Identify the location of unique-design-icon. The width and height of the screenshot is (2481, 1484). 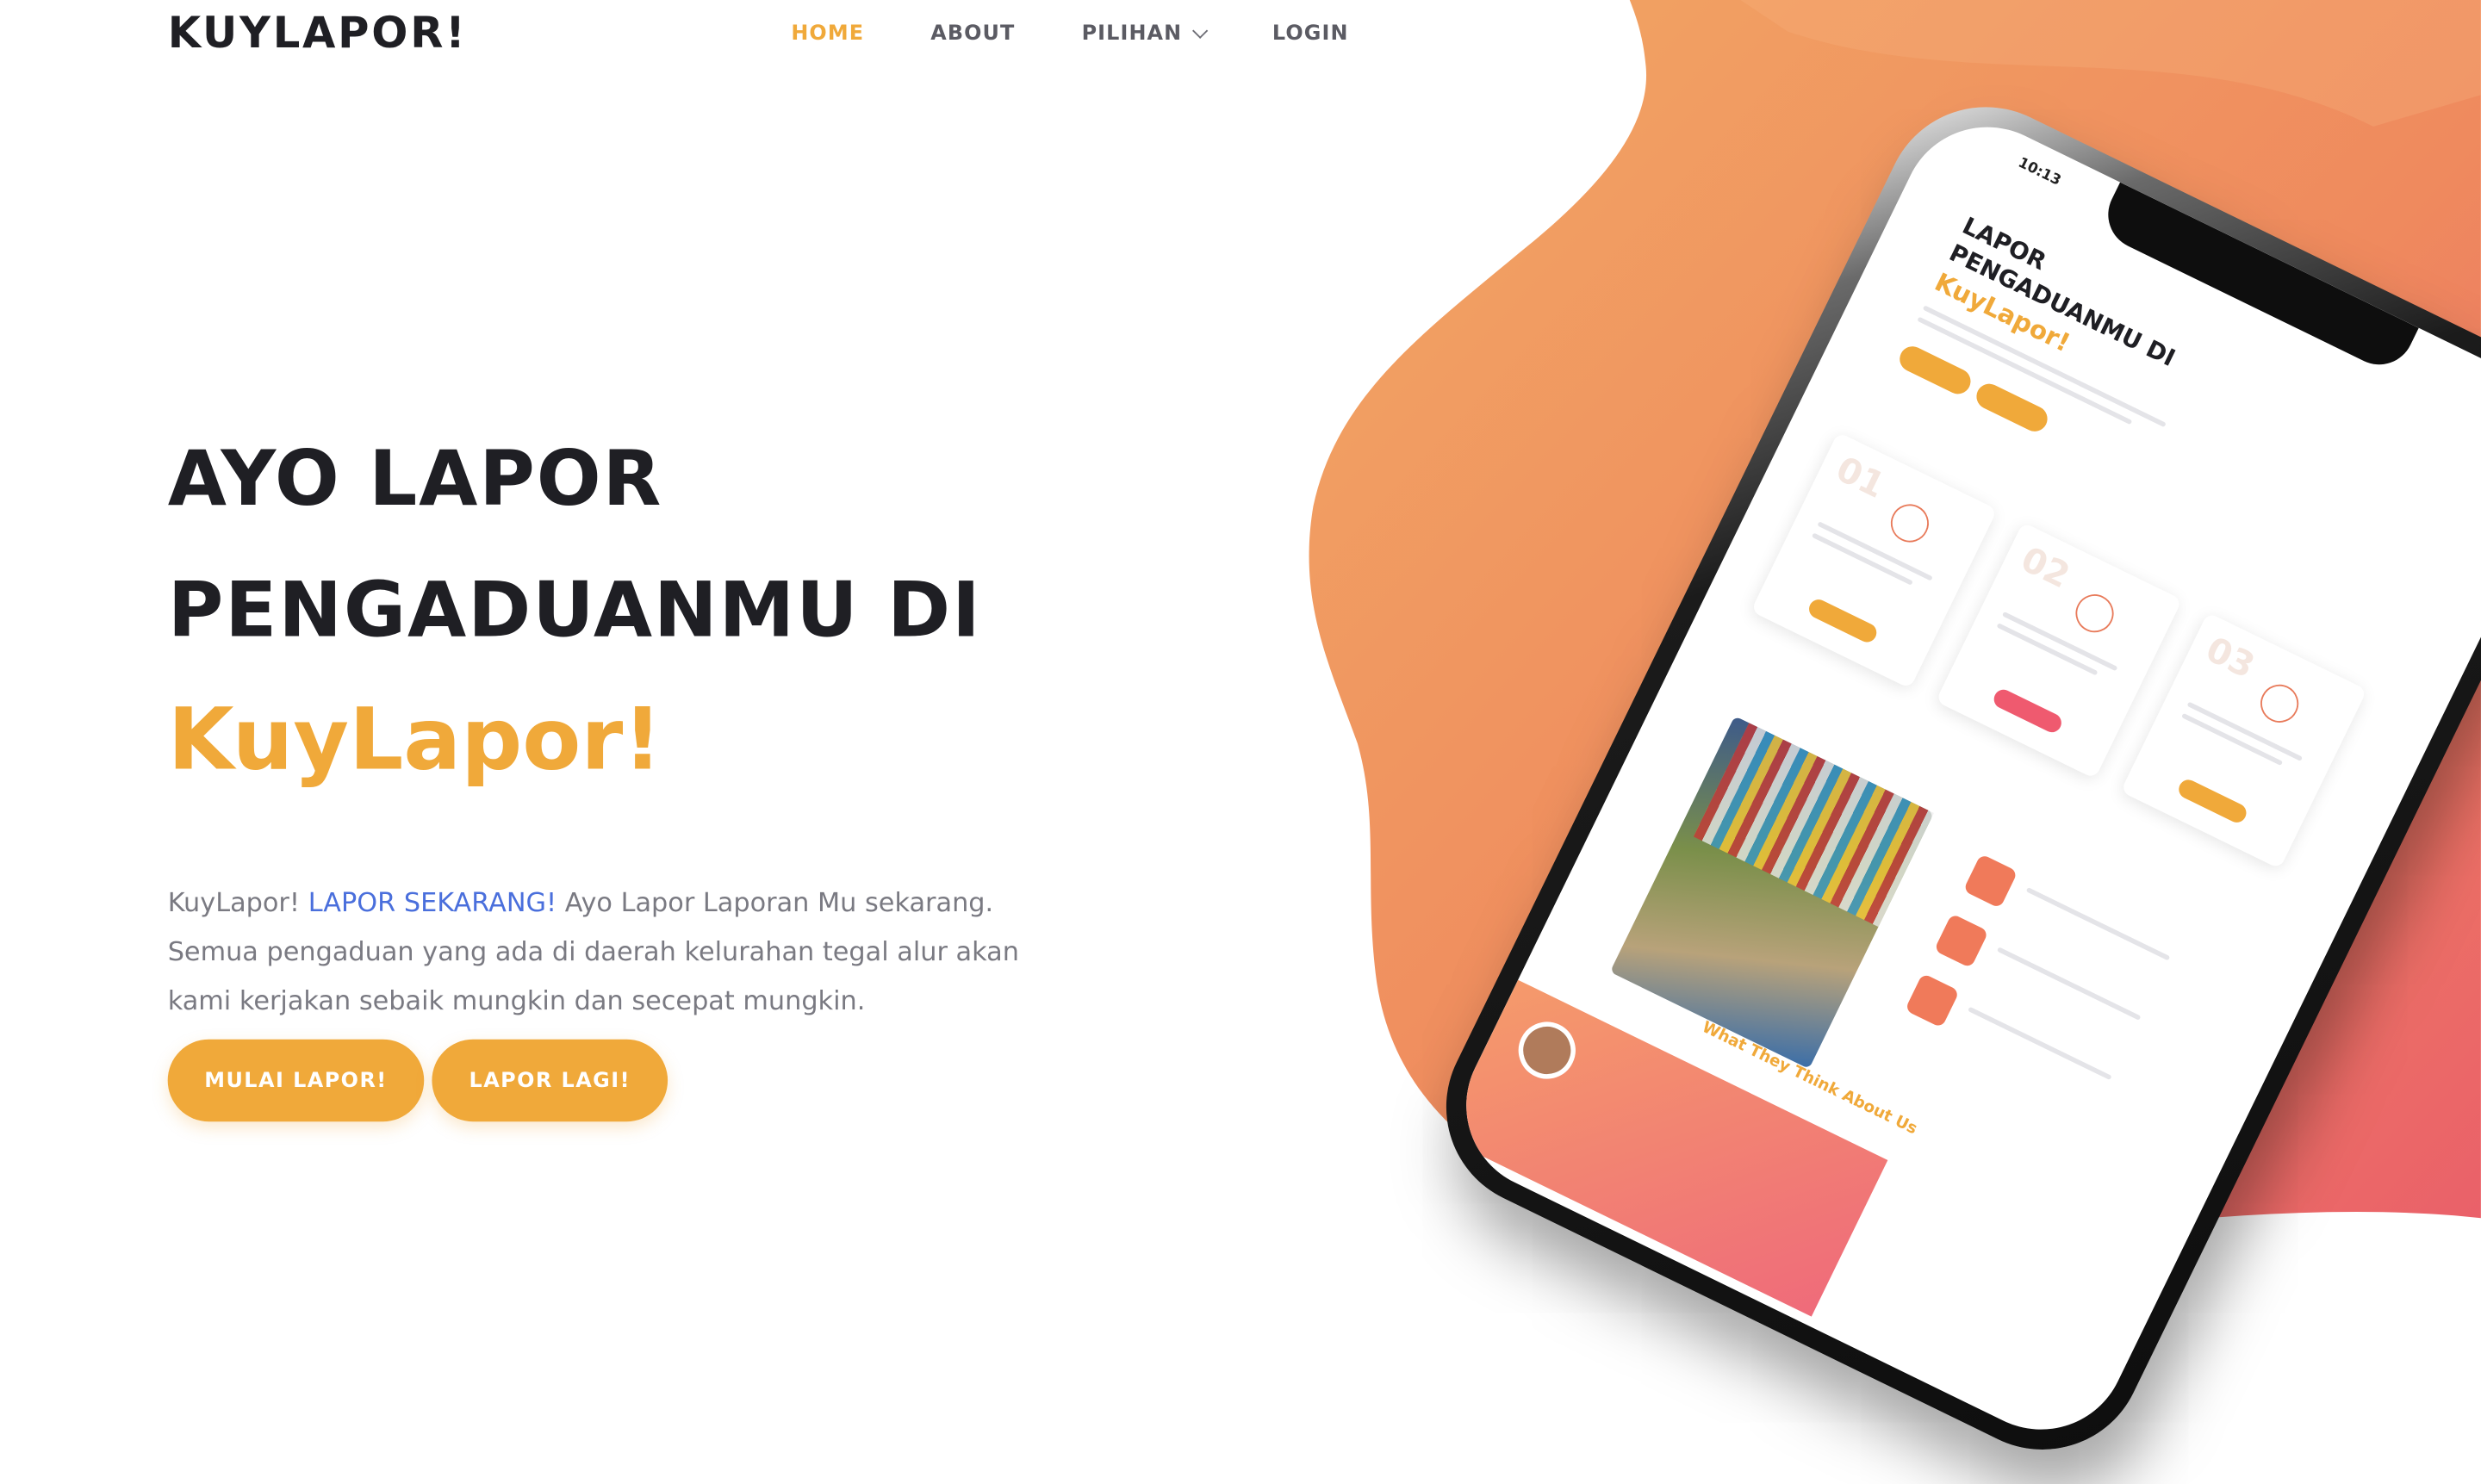
(2280, 704).